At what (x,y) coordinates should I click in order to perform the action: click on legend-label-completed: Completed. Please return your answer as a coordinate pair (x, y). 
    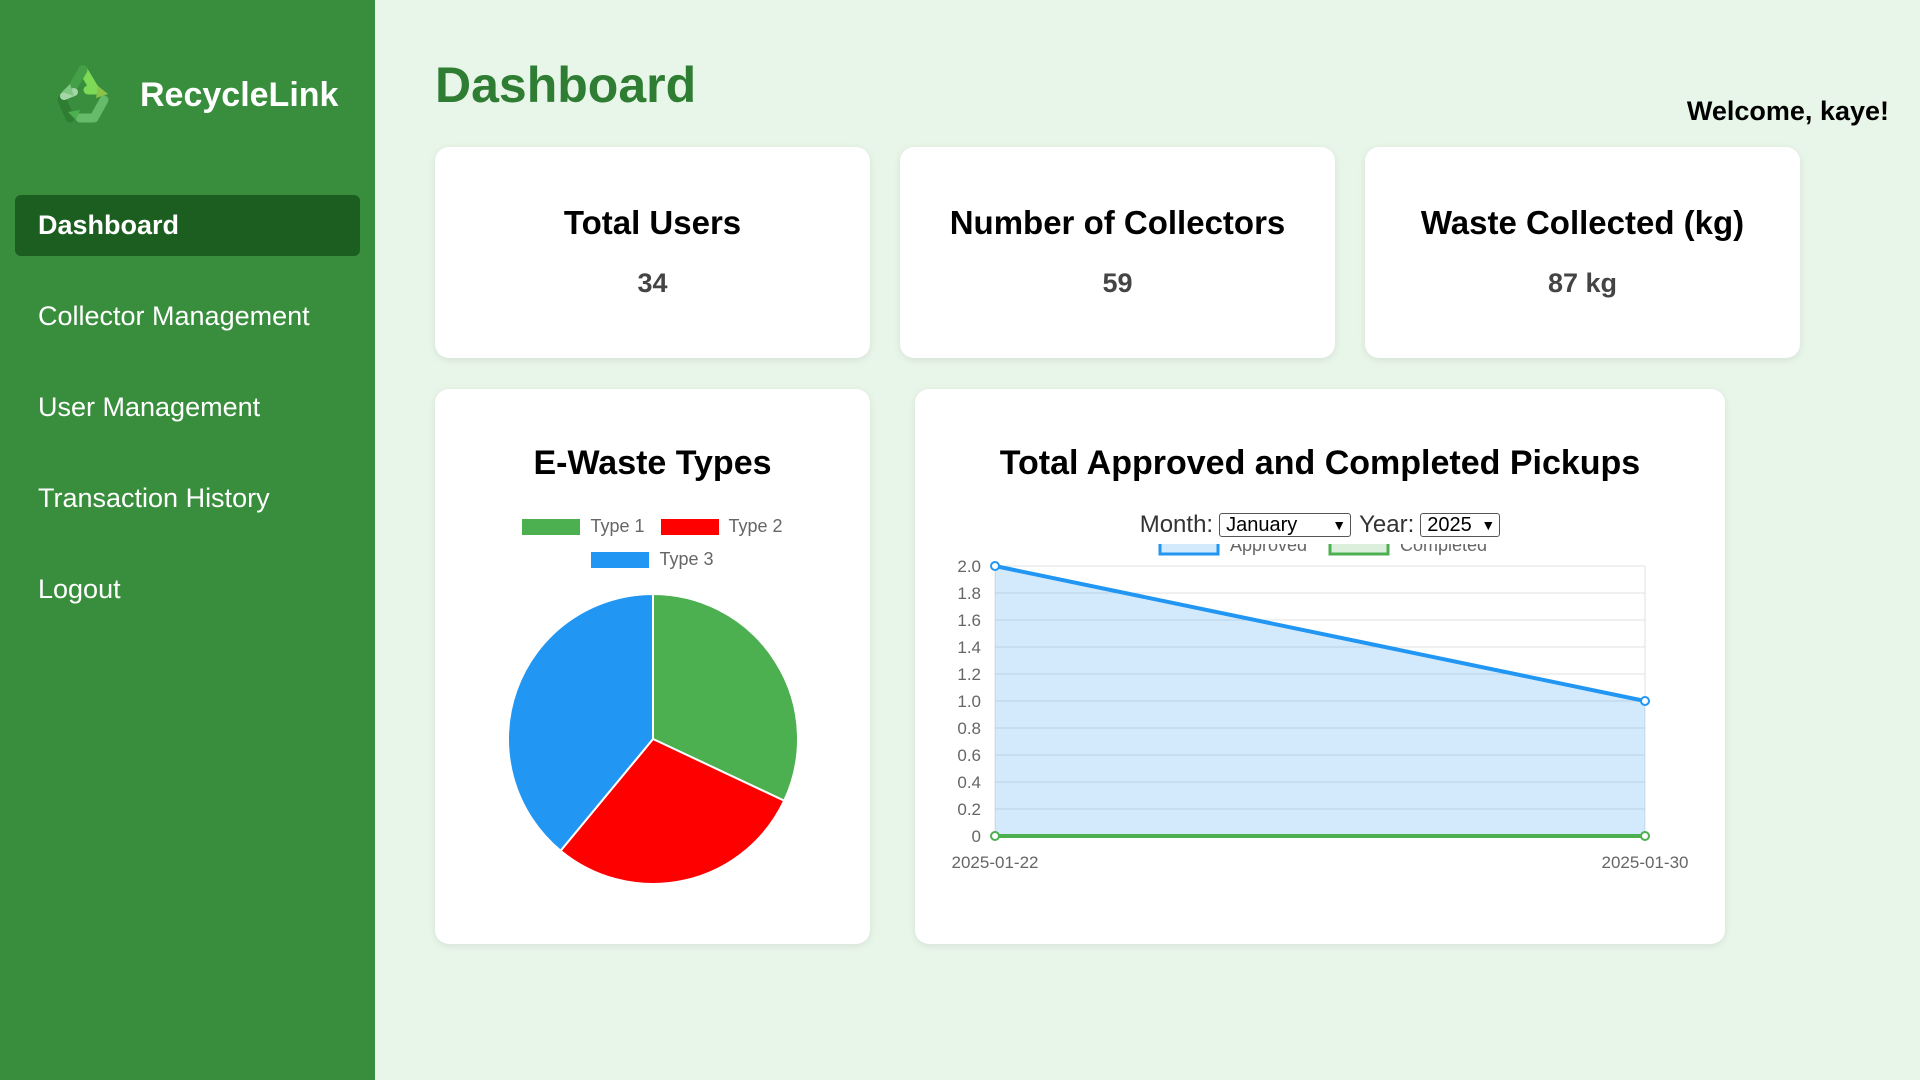
    Looking at the image, I should click on (1443, 549).